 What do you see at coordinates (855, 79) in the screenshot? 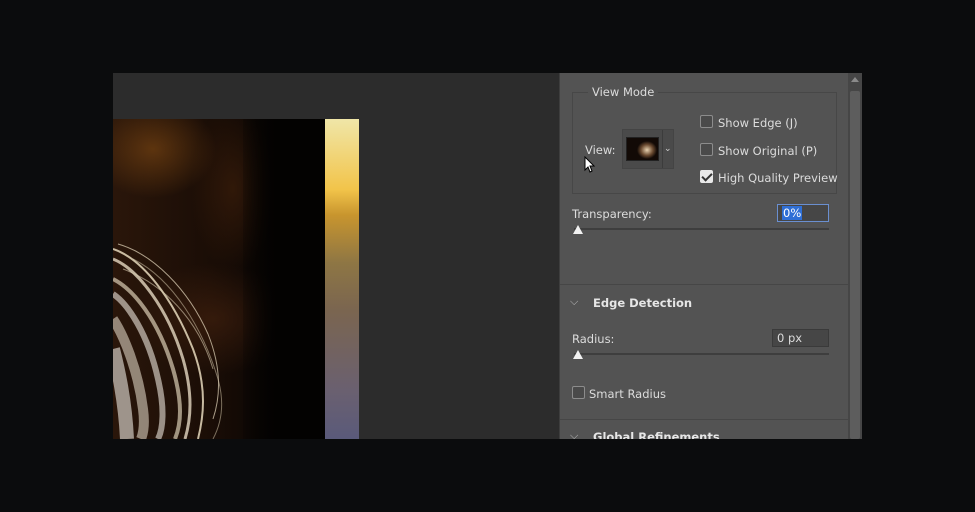
I see `scroll-up-arrow-icon` at bounding box center [855, 79].